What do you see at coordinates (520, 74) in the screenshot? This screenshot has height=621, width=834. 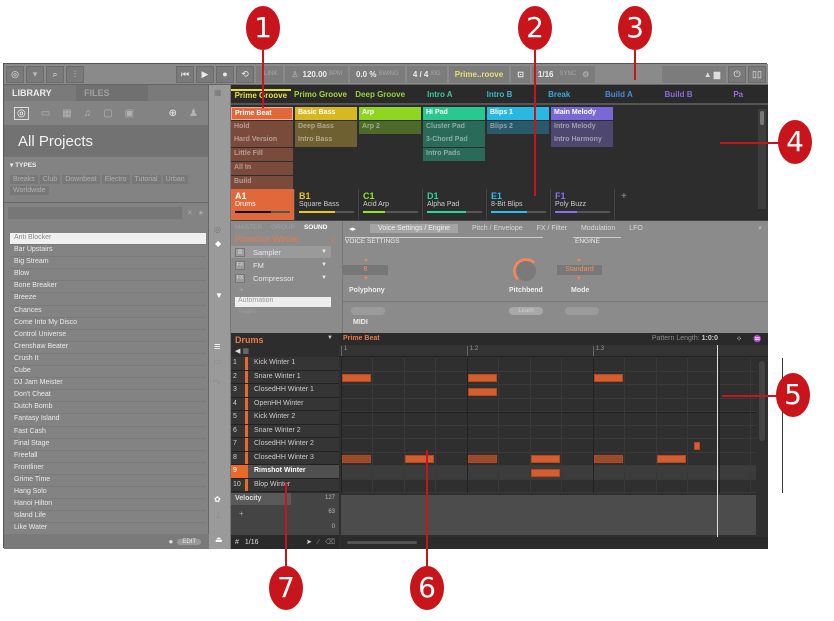 I see `follow-button: ⊡` at bounding box center [520, 74].